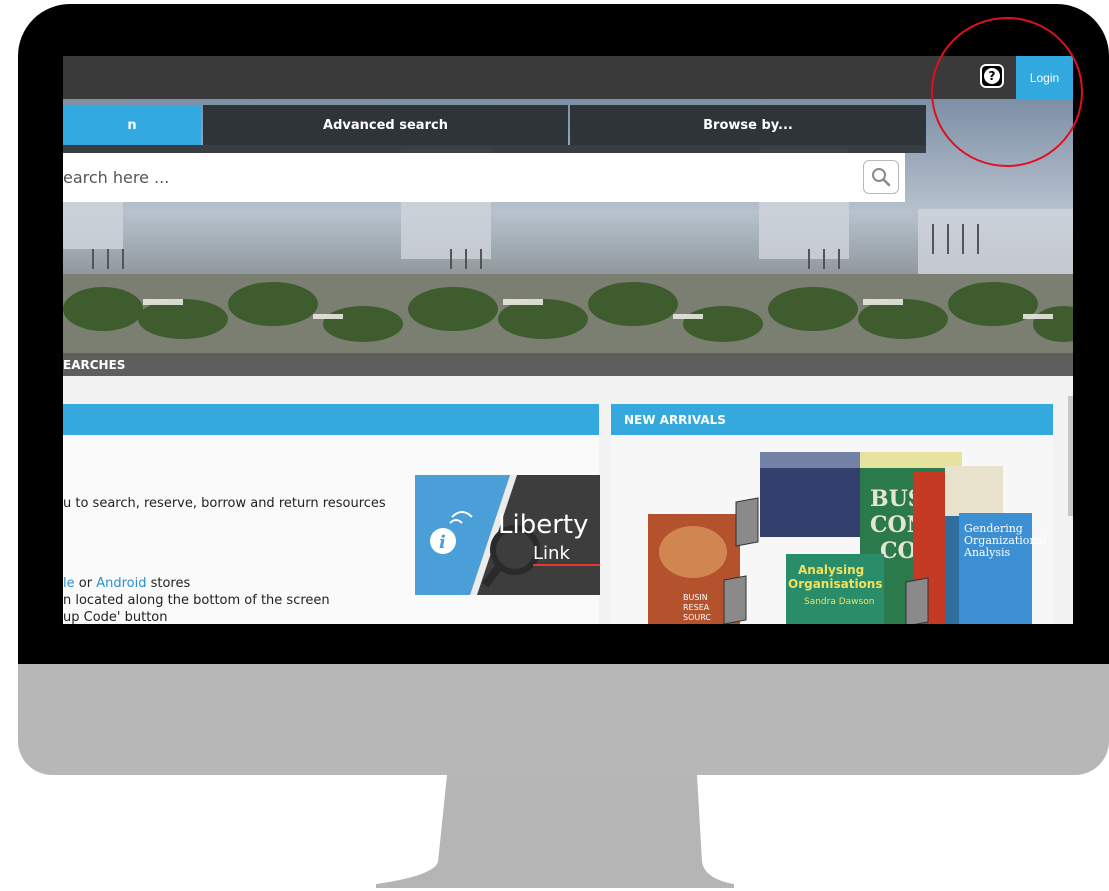 Image resolution: width=1109 pixels, height=891 pixels. What do you see at coordinates (494, 149) in the screenshot?
I see `tab-strip` at bounding box center [494, 149].